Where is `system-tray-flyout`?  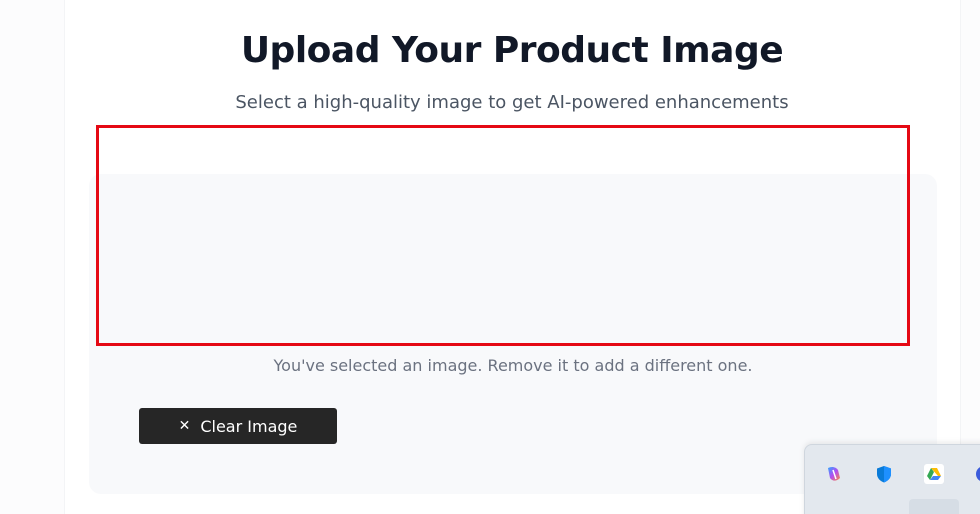 system-tray-flyout is located at coordinates (892, 479).